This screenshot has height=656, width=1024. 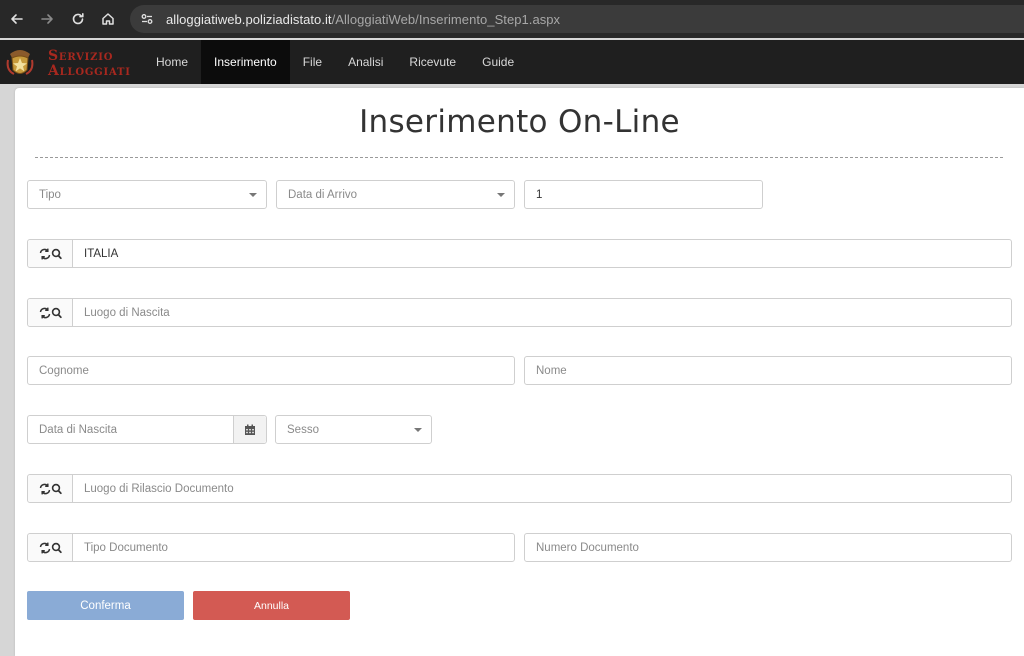 What do you see at coordinates (519, 157) in the screenshot?
I see `title-divider` at bounding box center [519, 157].